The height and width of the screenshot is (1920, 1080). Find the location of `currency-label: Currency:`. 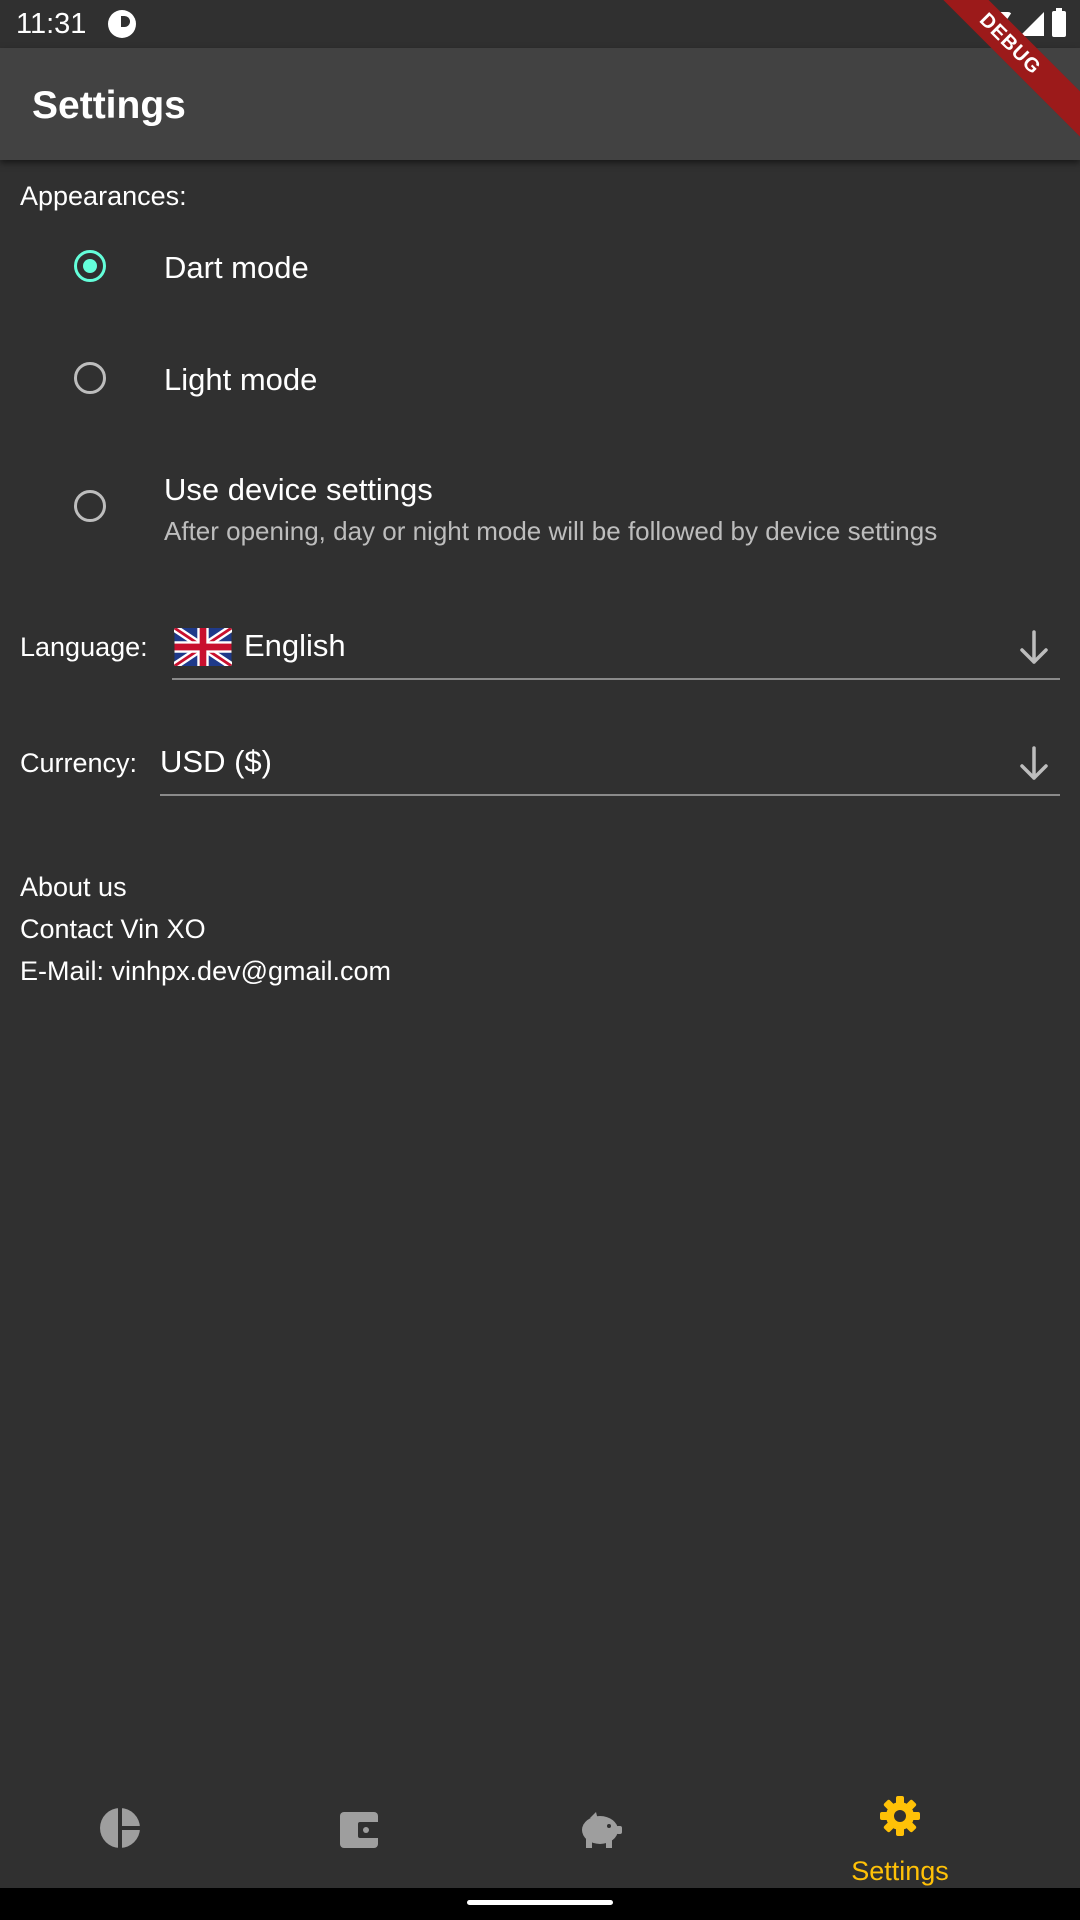

currency-label: Currency: is located at coordinates (79, 763).